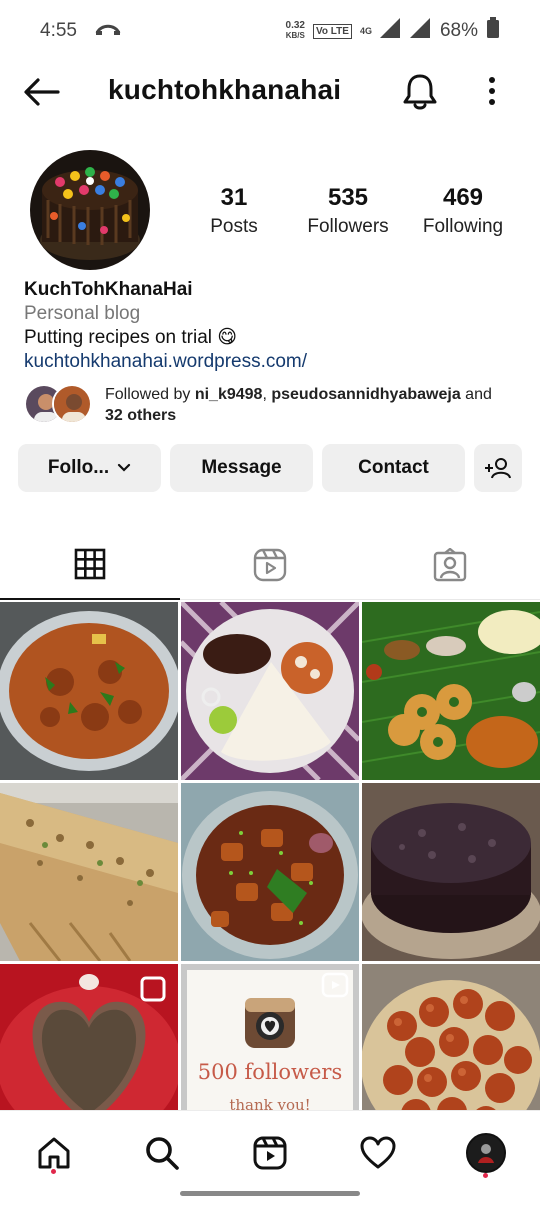  What do you see at coordinates (348, 197) in the screenshot?
I see `followers-count: 535` at bounding box center [348, 197].